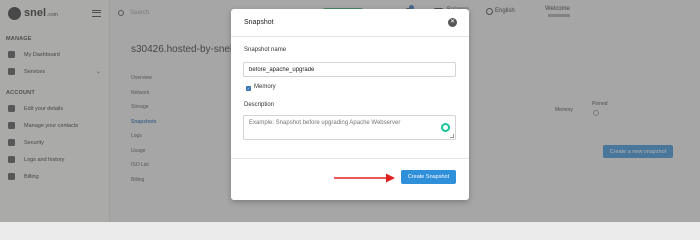 This screenshot has height=240, width=700. What do you see at coordinates (445, 127) in the screenshot?
I see `grammarly-icon` at bounding box center [445, 127].